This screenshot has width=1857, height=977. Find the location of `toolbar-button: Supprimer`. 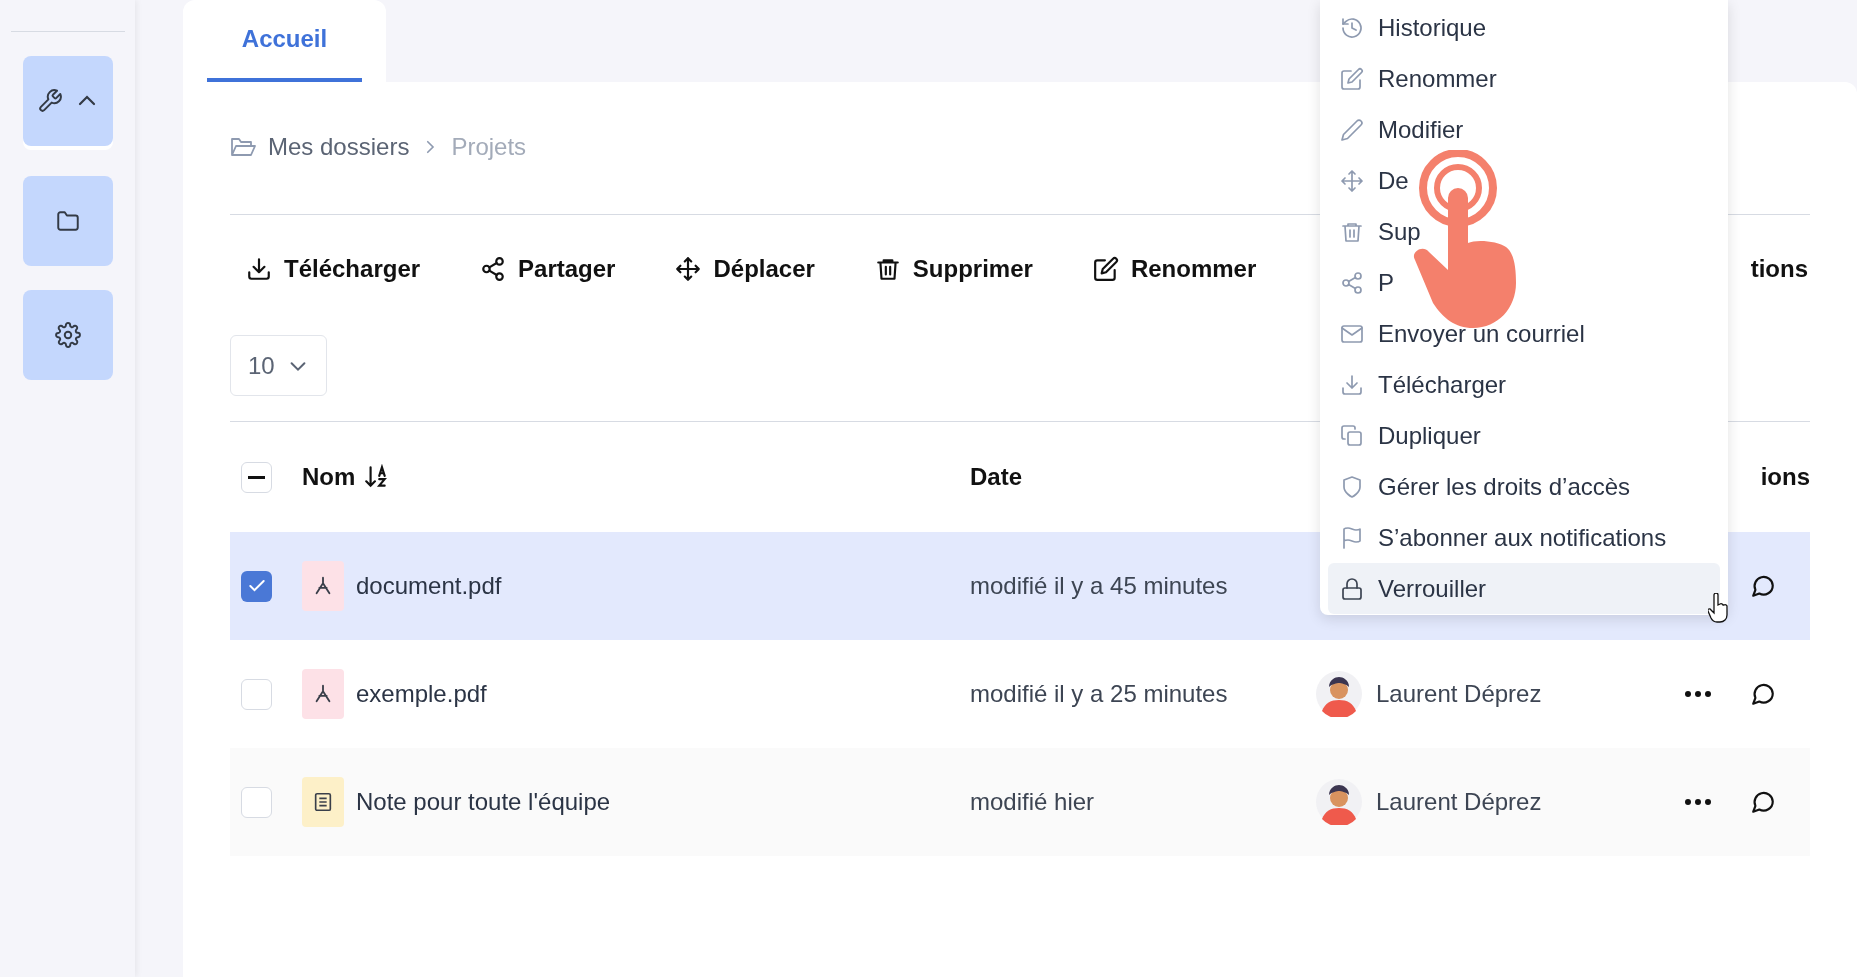

toolbar-button: Supprimer is located at coordinates (953, 269).